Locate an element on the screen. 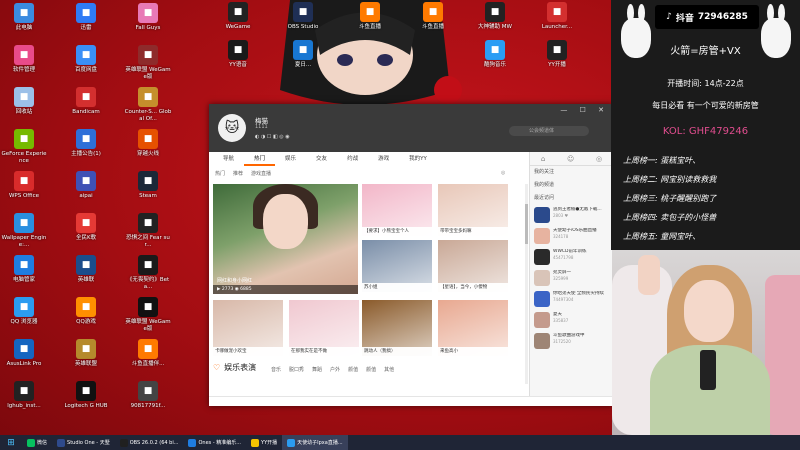 This screenshot has height=450, width=800. desktop-icon: ■ 英雄联盟 is located at coordinates (86, 353).